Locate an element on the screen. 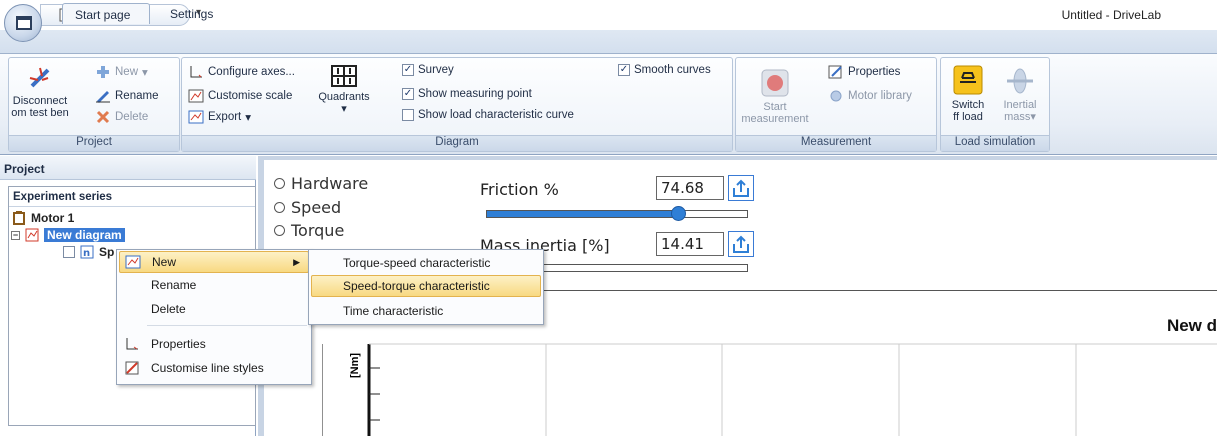 The width and height of the screenshot is (1217, 436). delete-button: Delete is located at coordinates (121, 117).